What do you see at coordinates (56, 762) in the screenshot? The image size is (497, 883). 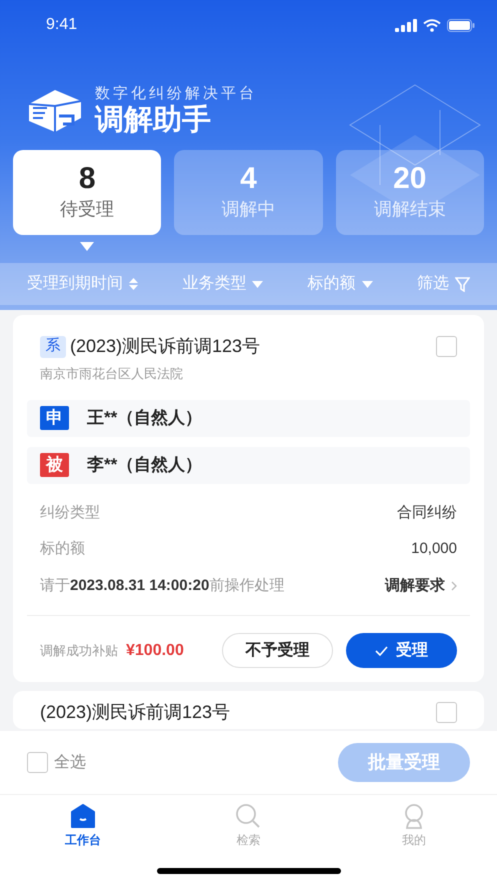 I see `select-all-checkbox: 全选` at bounding box center [56, 762].